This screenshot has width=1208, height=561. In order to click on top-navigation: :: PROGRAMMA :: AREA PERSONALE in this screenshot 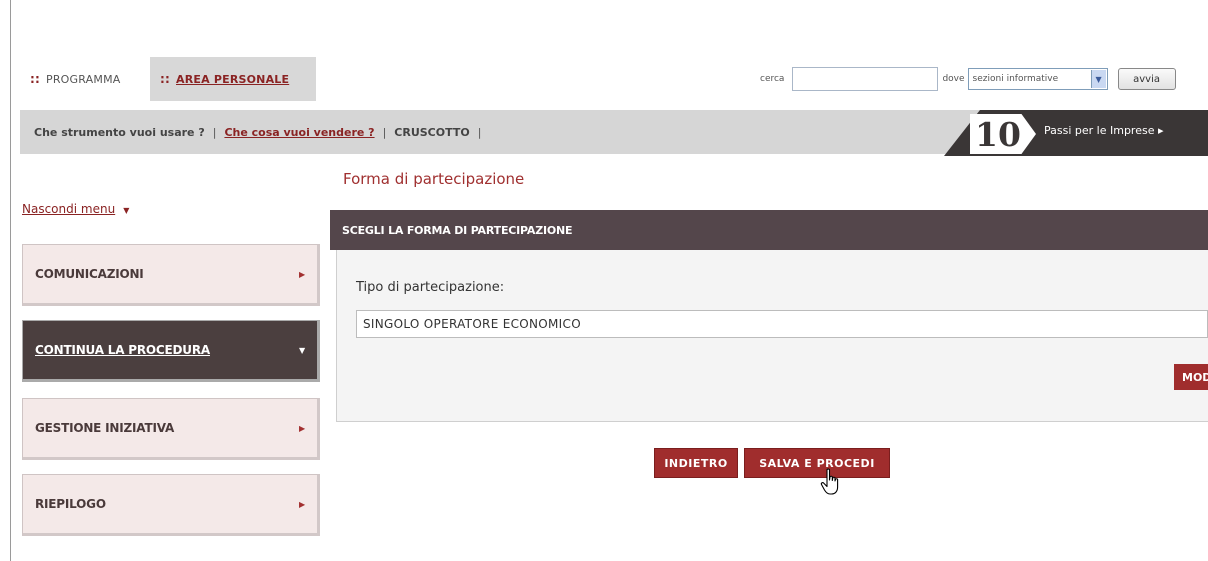, I will do `click(168, 79)`.